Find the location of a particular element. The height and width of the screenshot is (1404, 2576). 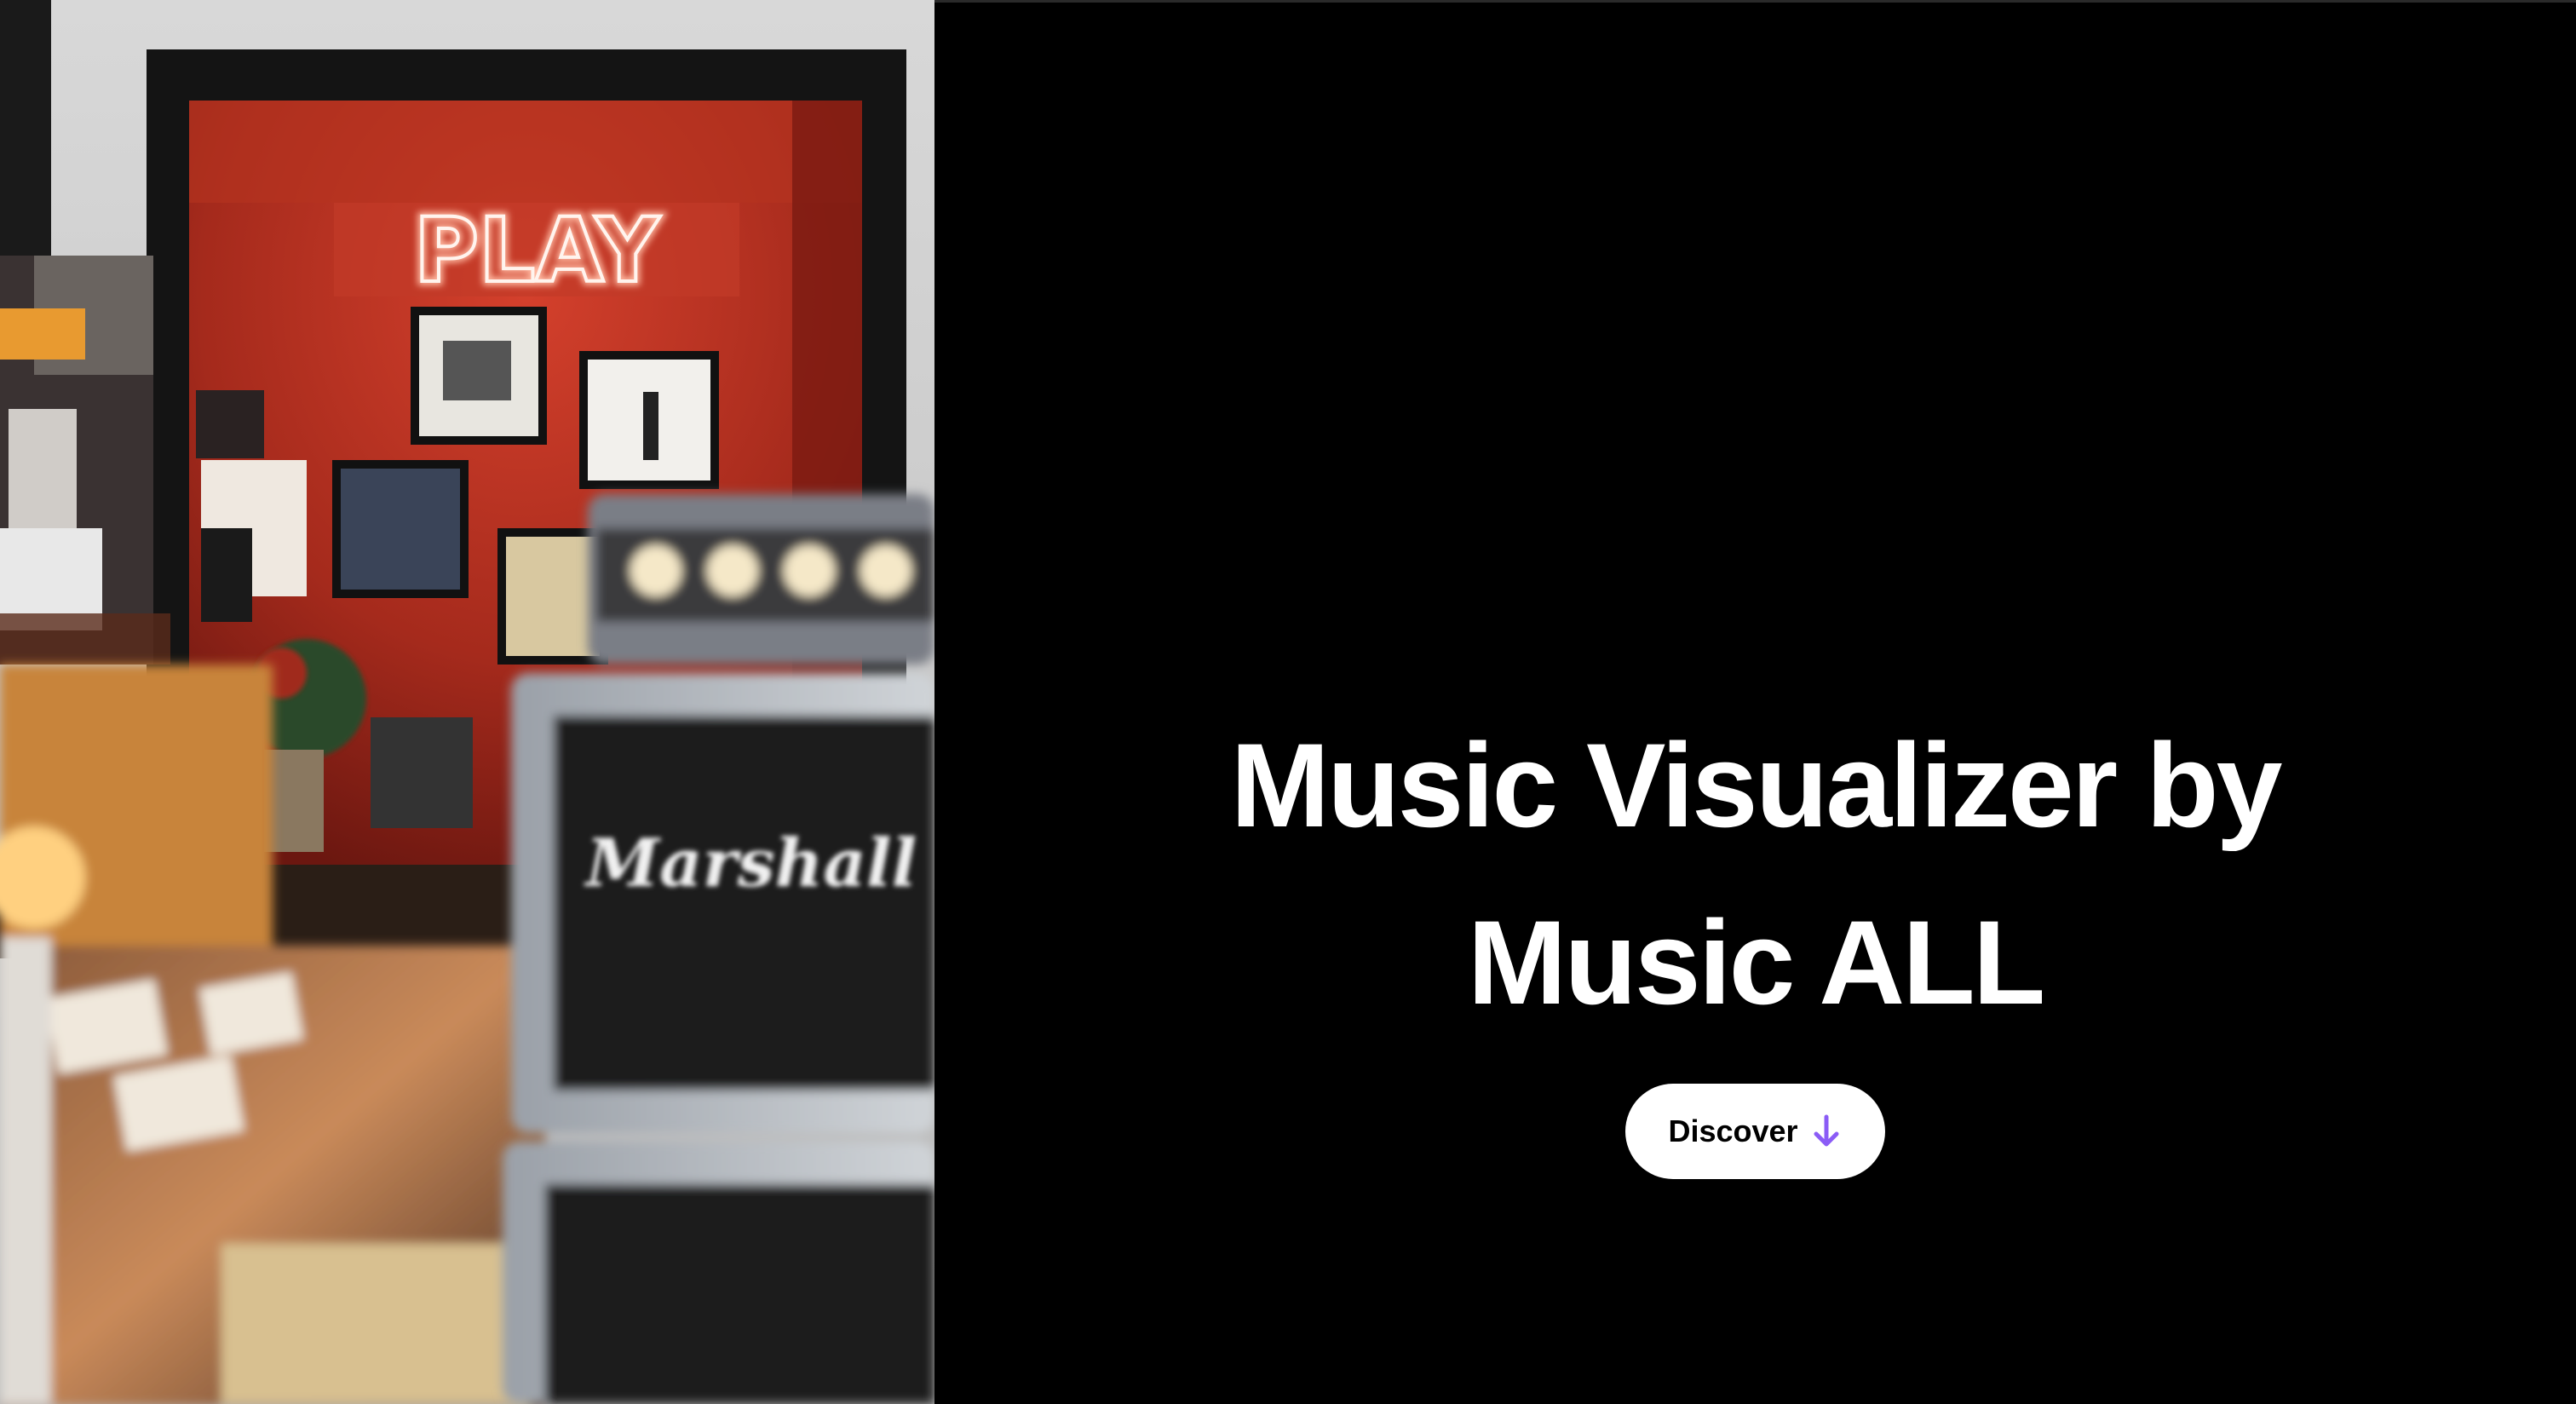

amp-logo: Marshall is located at coordinates (751, 863).